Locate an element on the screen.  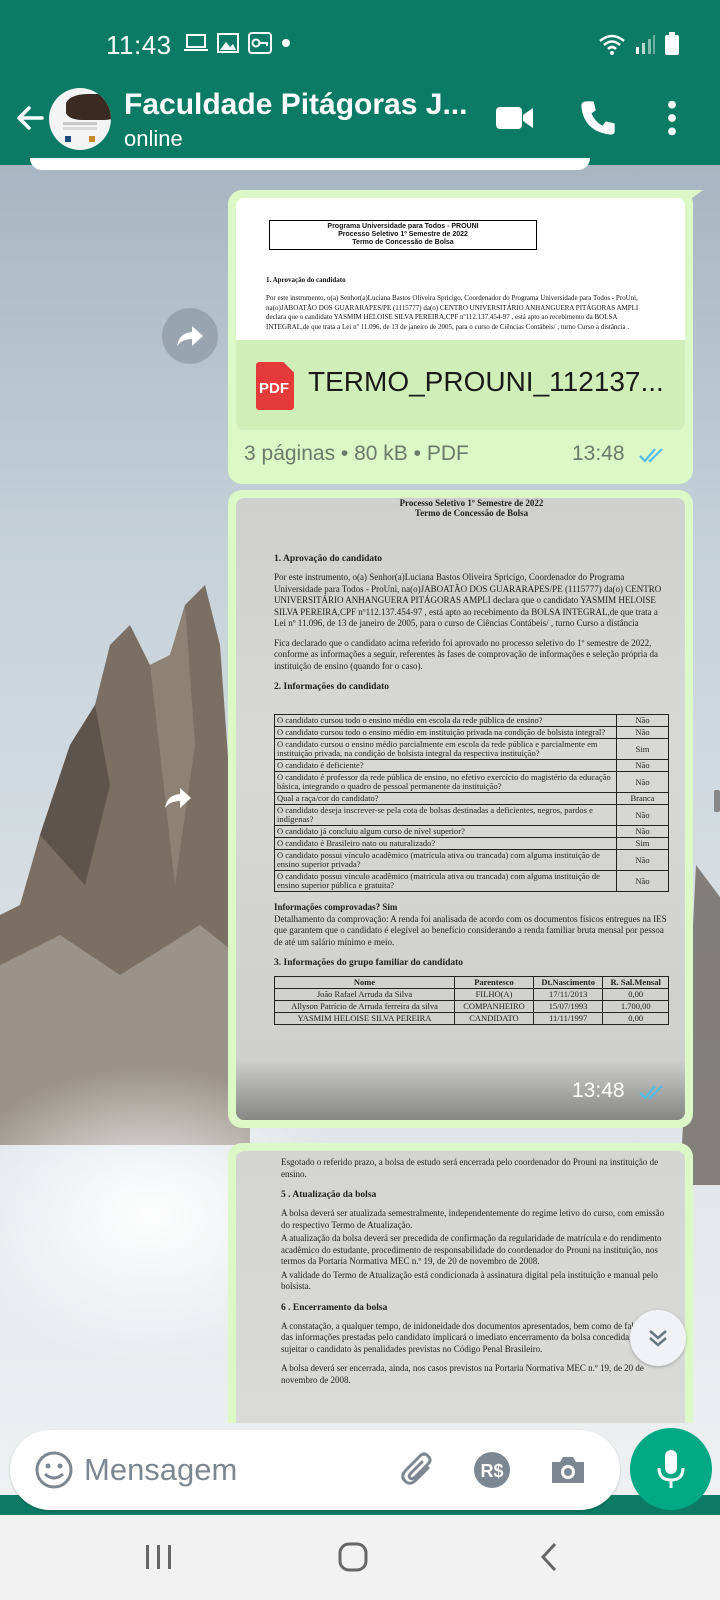
phone-call-icon is located at coordinates (598, 118).